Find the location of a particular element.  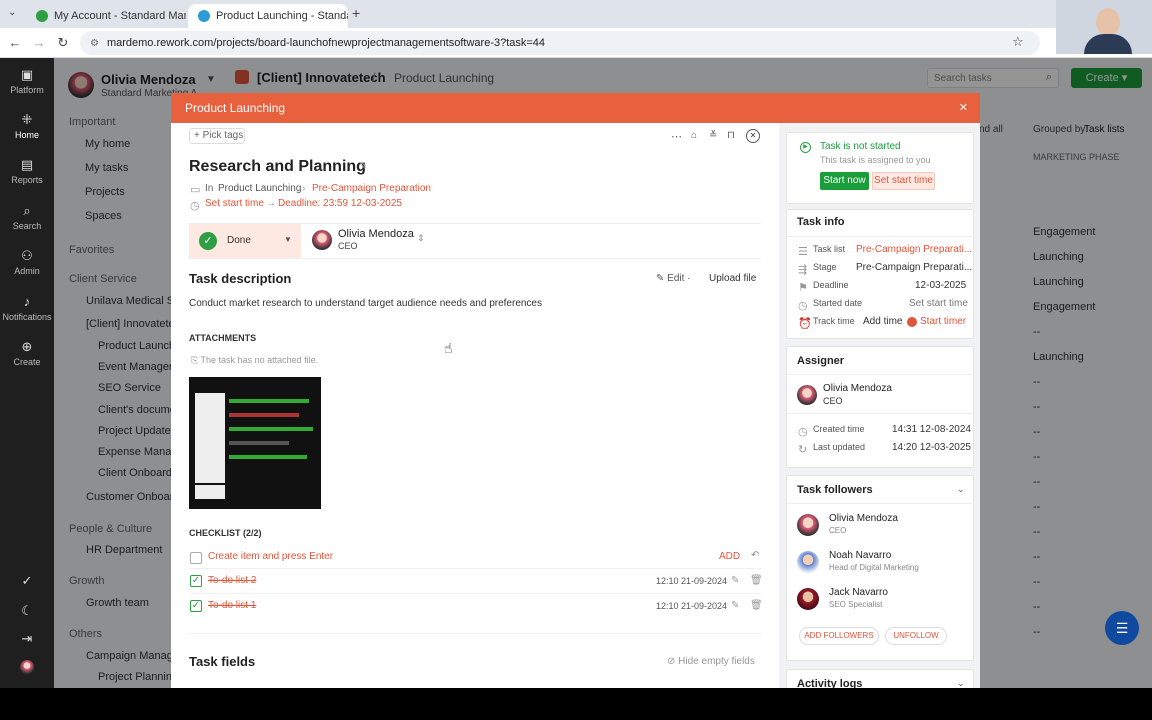

start-now-button: Start now is located at coordinates (844, 181).